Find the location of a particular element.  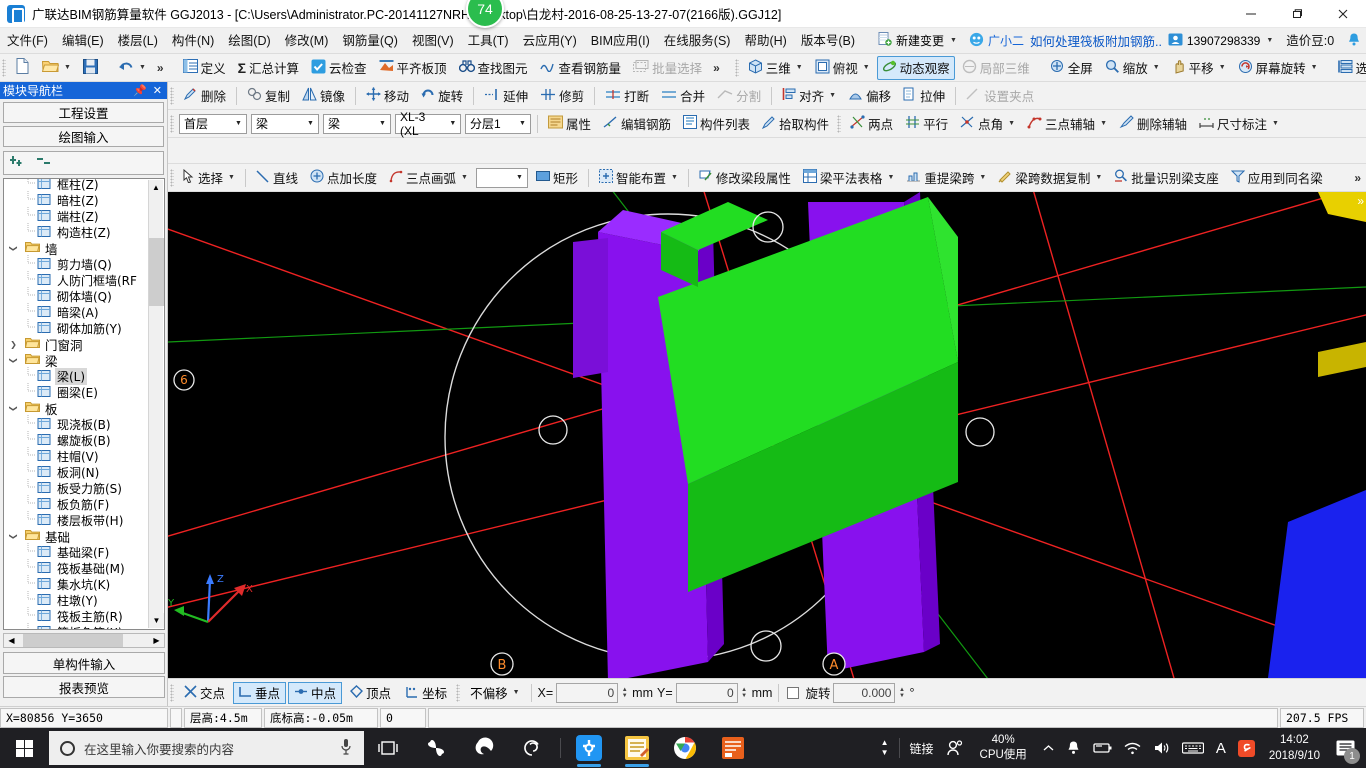

align-button: 对齐 ▼ is located at coordinates (809, 96).